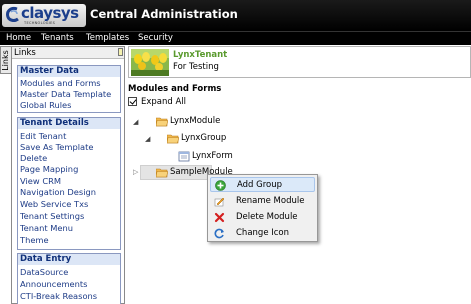  What do you see at coordinates (46, 105) in the screenshot?
I see `link-global-rules: Global Rules` at bounding box center [46, 105].